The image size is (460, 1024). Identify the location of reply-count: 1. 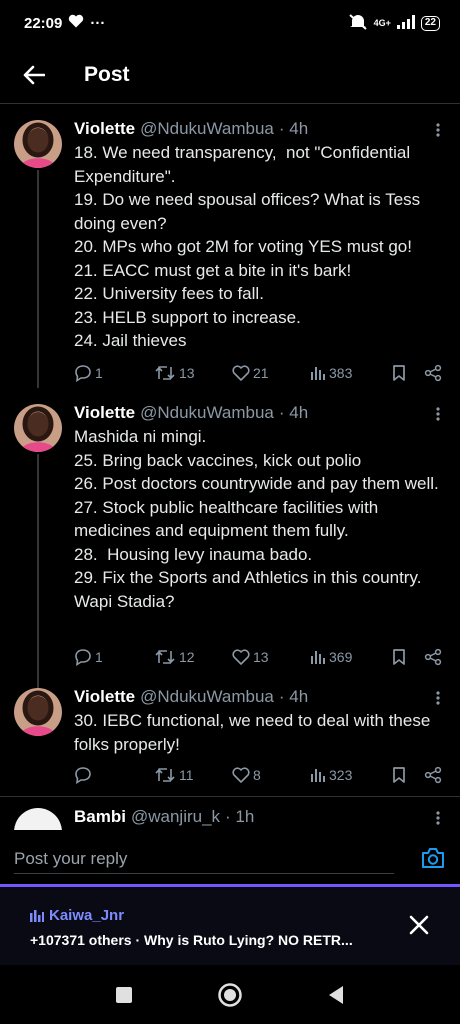
(99, 657).